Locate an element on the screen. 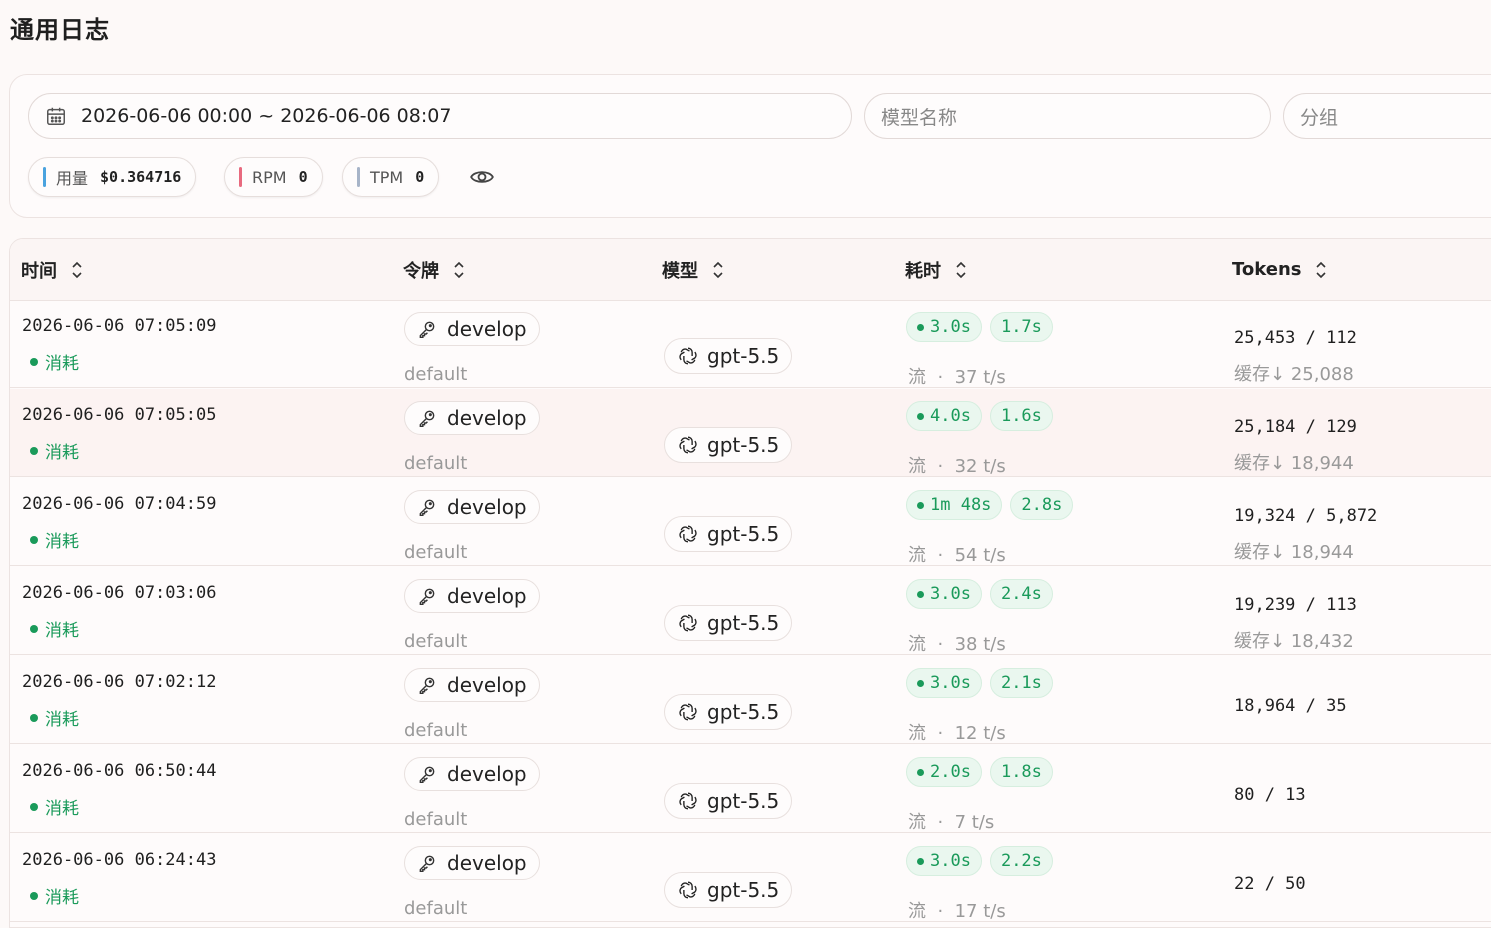 The width and height of the screenshot is (1491, 928). speed-value: 54 t/s is located at coordinates (980, 555).